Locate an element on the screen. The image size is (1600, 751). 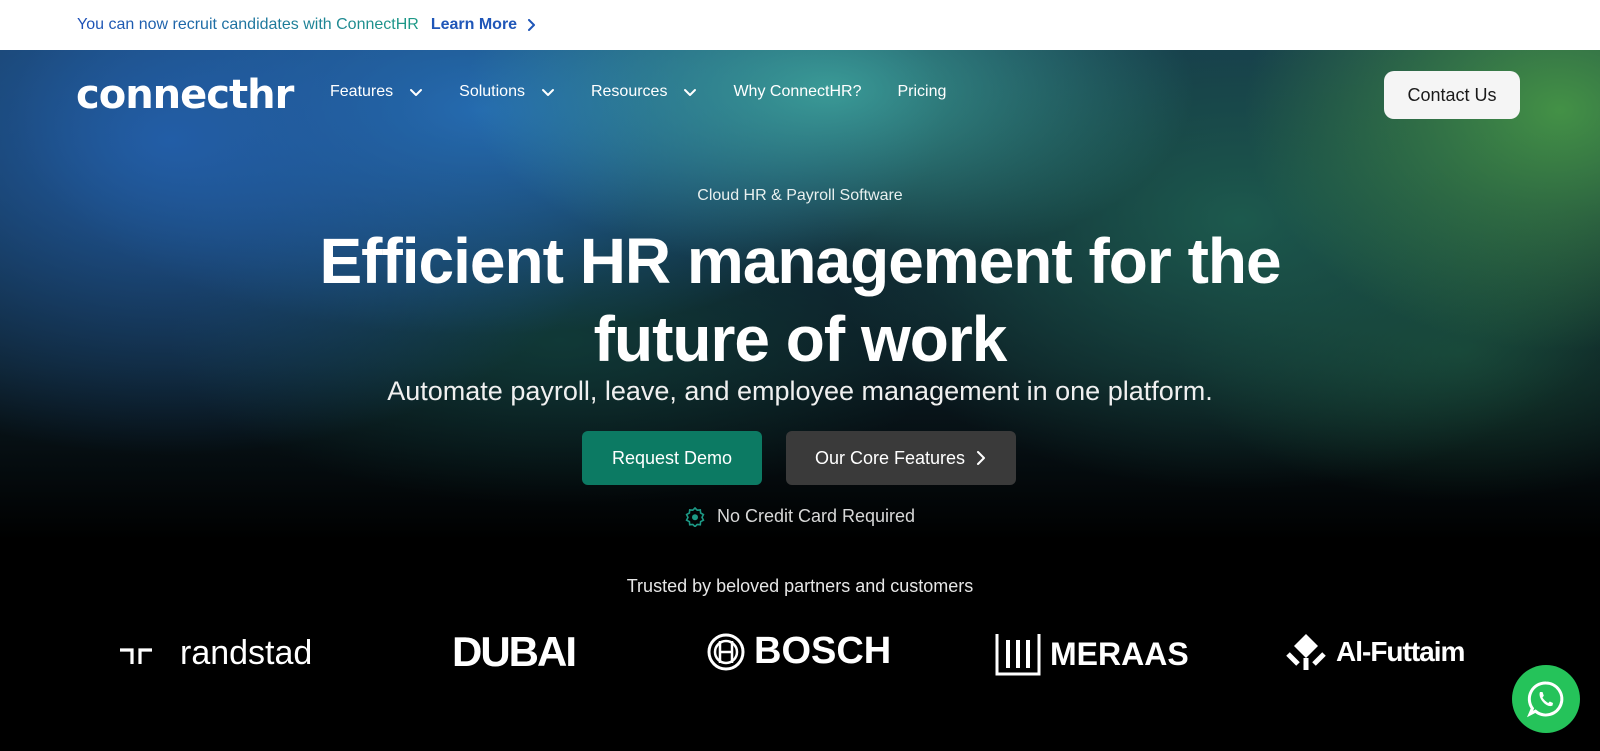
contact-us-button: Contact Us is located at coordinates (1452, 95).